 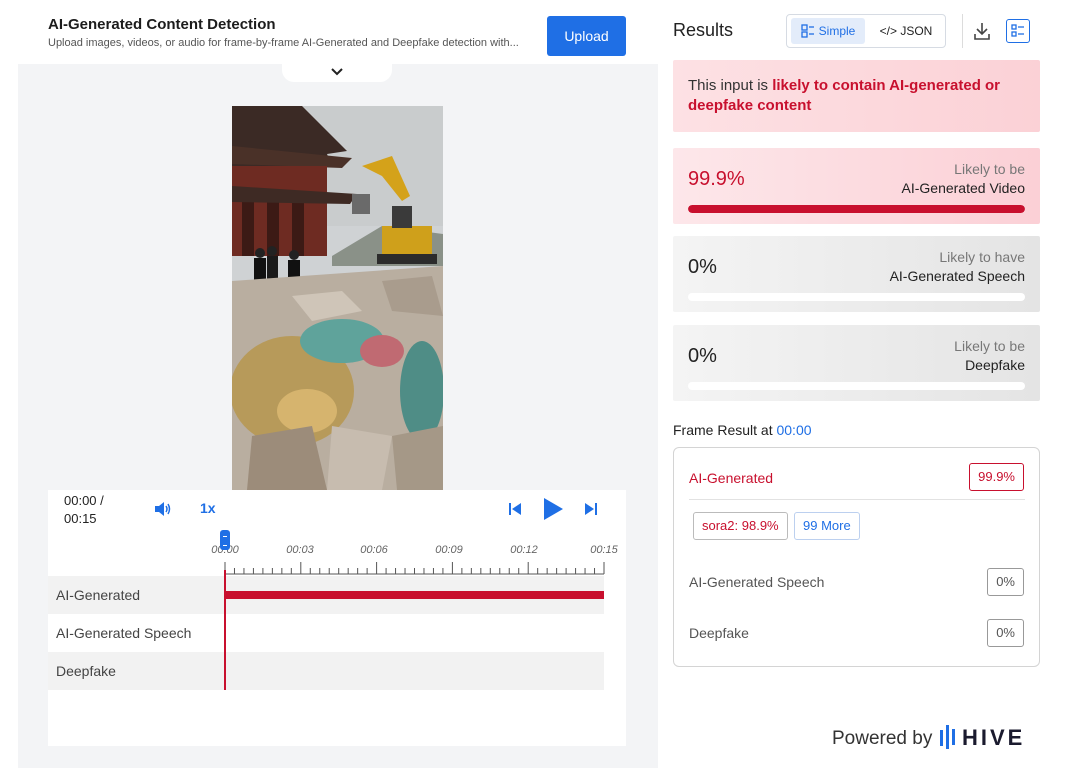 What do you see at coordinates (414, 568) in the screenshot?
I see `ruler-ticks` at bounding box center [414, 568].